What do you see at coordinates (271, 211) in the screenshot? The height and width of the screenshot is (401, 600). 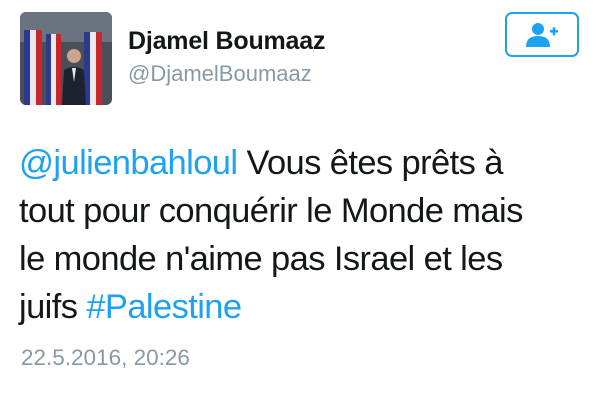 I see `tweet-line-2: tout pour conquérir le Monde mais` at bounding box center [271, 211].